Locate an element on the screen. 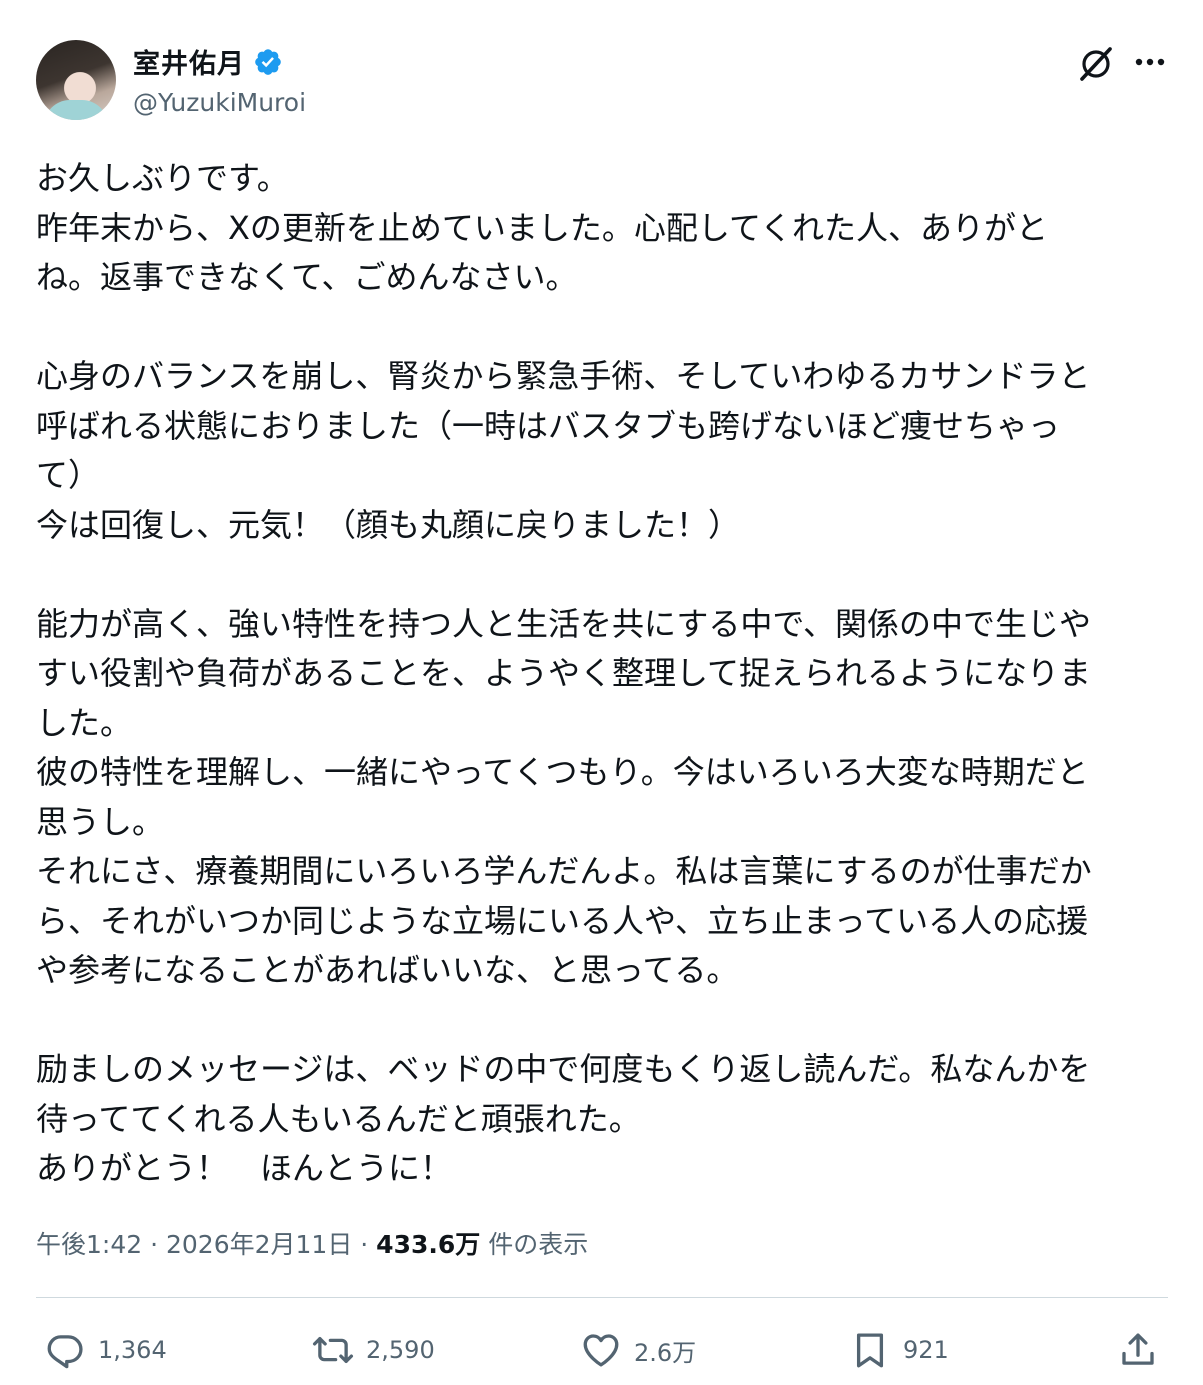 The width and height of the screenshot is (1203, 1385). reply-count: 1,364 is located at coordinates (132, 1350).